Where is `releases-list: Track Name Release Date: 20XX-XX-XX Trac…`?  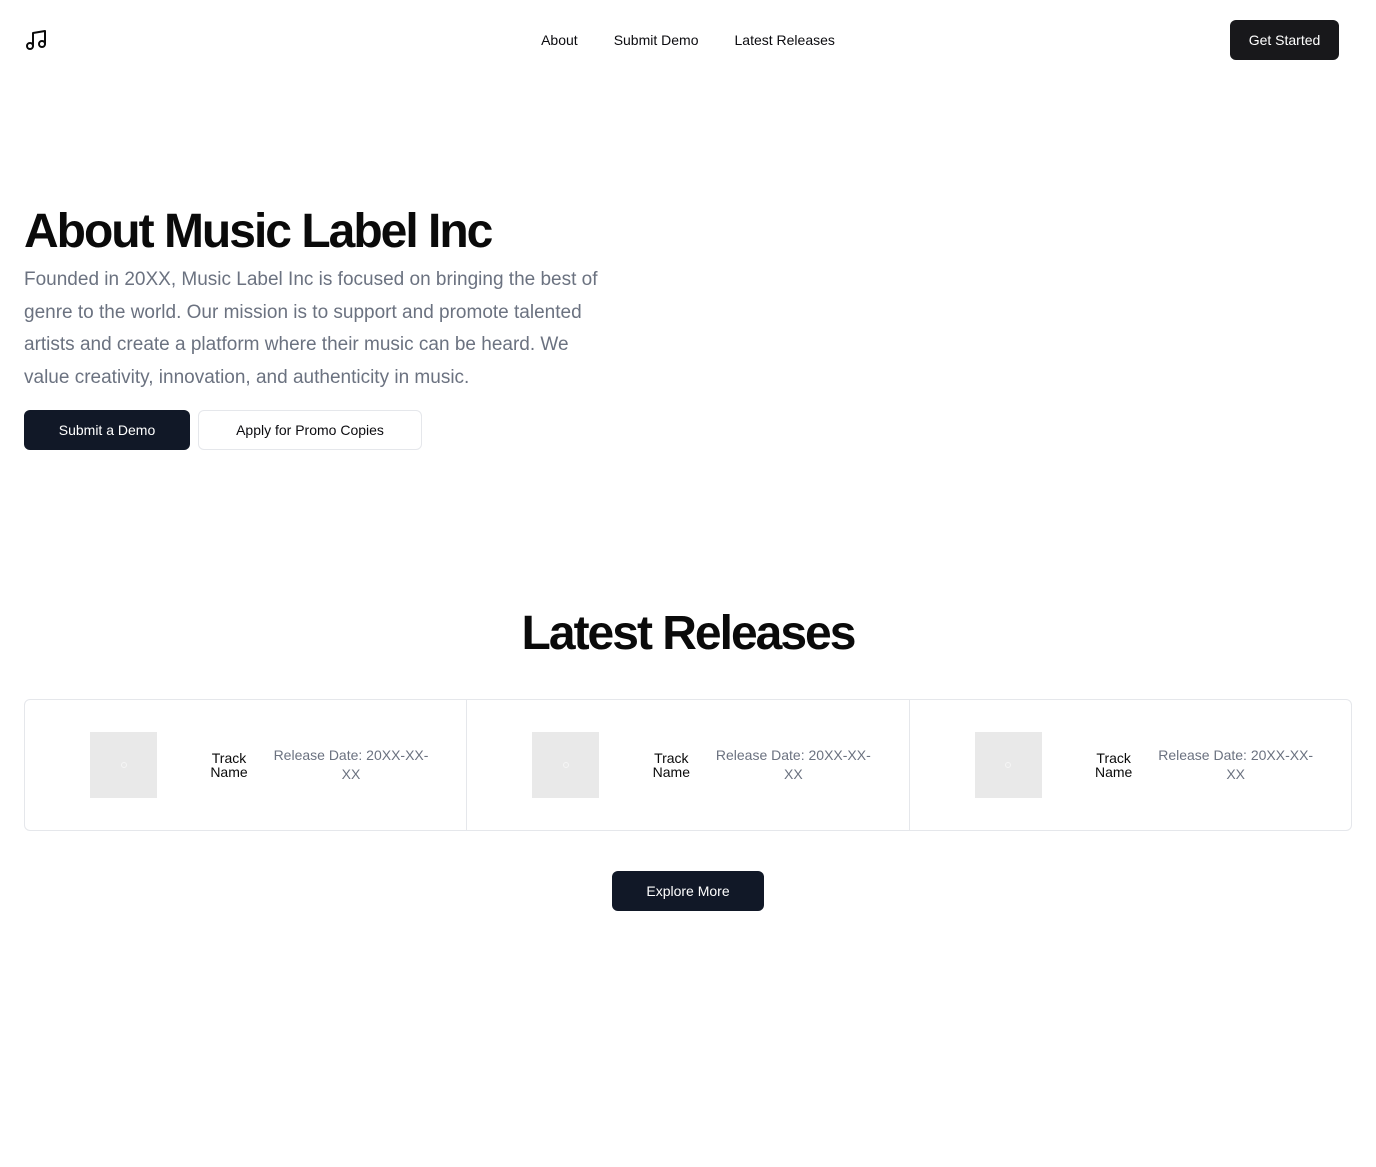 releases-list: Track Name Release Date: 20XX-XX-XX Trac… is located at coordinates (688, 765).